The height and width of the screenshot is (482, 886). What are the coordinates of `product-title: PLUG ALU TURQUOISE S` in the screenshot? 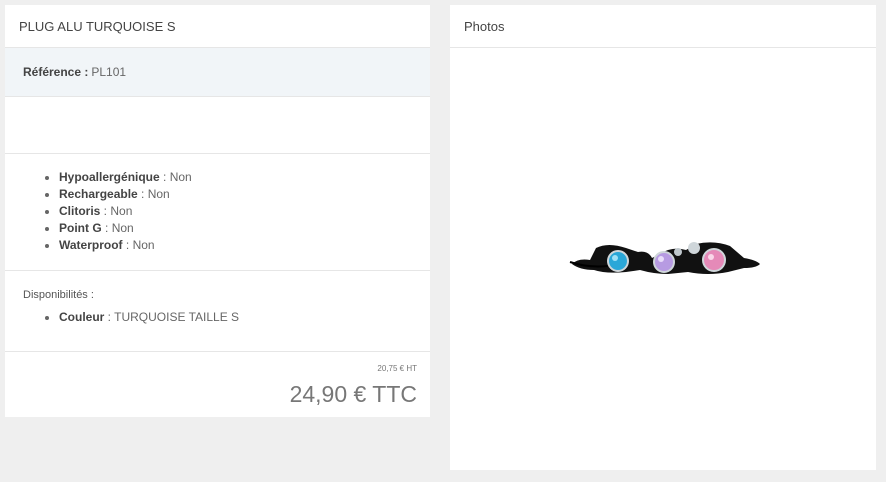 It's located at (217, 26).